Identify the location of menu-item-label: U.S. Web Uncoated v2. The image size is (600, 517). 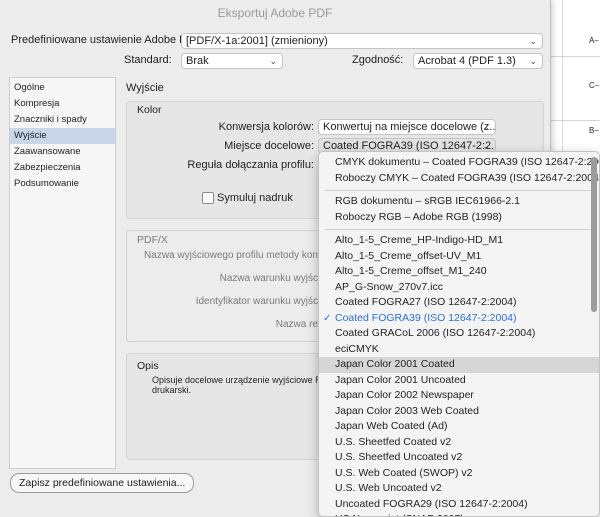
(388, 488).